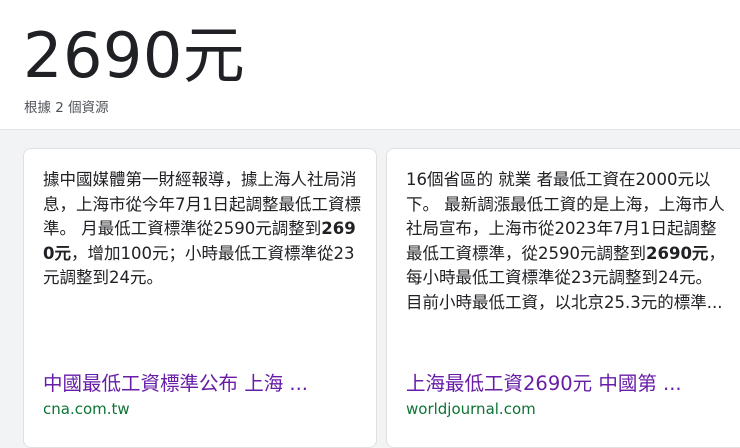  I want to click on source-count: 根據 2 個資源, so click(66, 108).